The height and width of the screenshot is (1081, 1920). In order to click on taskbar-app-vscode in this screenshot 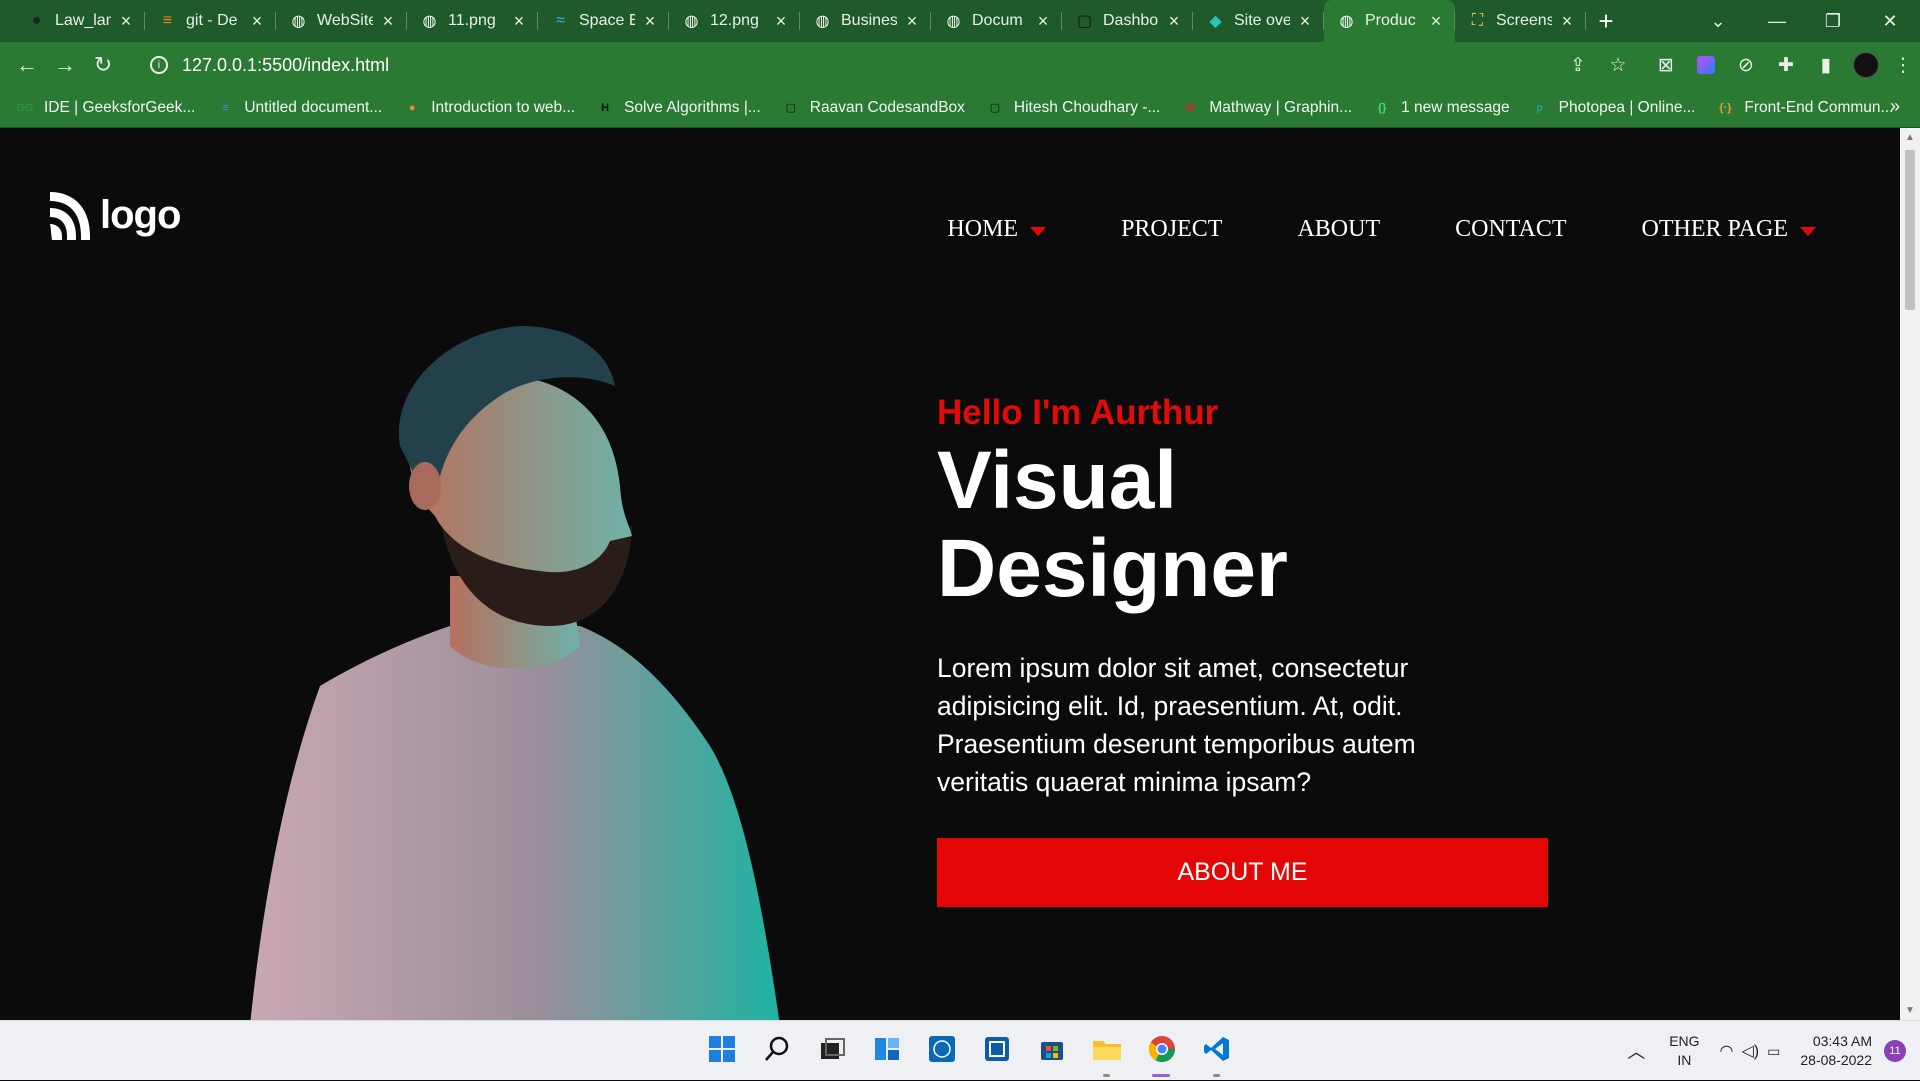, I will do `click(1216, 1051)`.